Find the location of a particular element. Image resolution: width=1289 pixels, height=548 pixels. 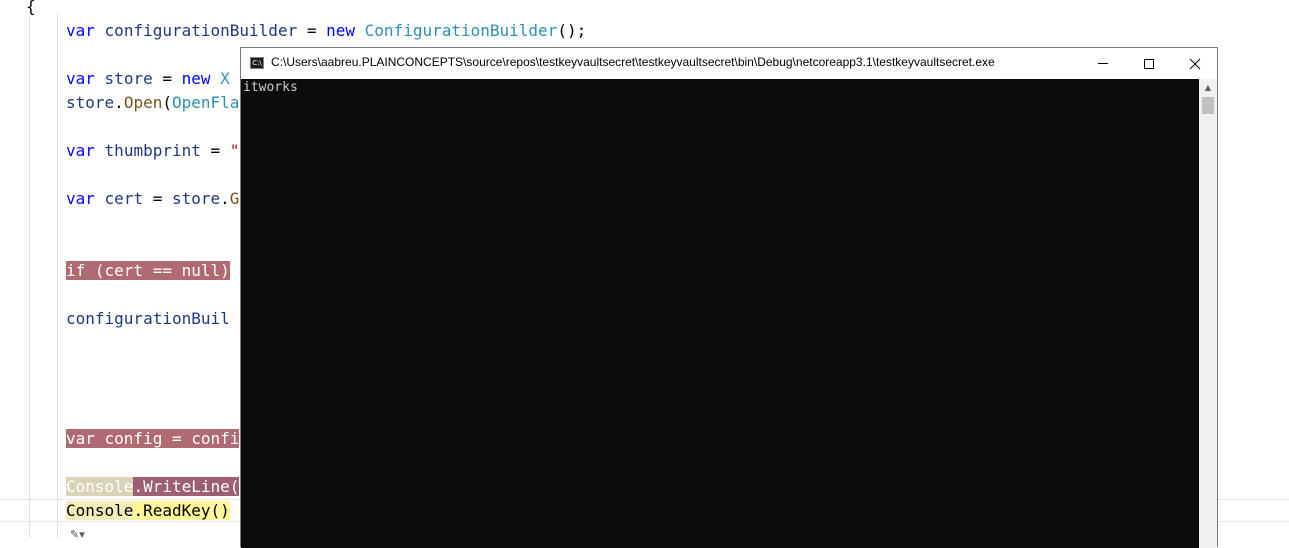

open-brace: { is located at coordinates (31, 8).